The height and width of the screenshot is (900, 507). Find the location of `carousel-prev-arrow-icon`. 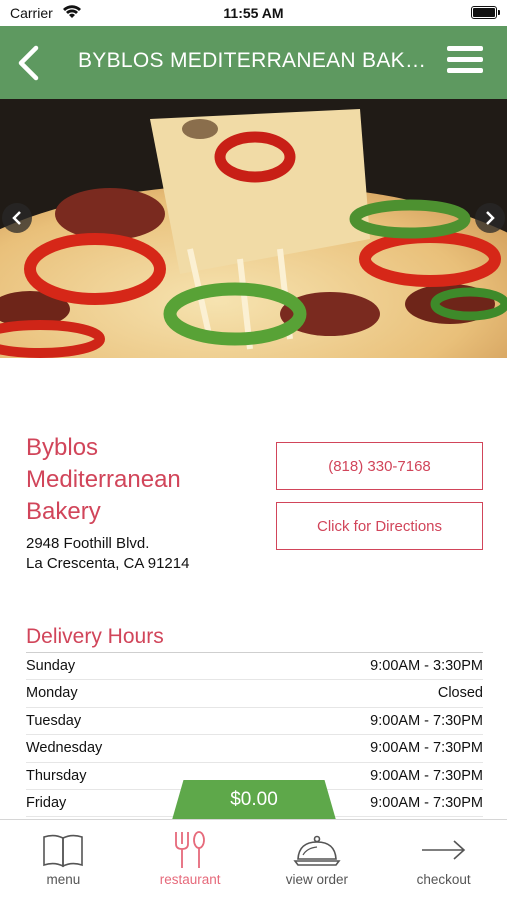

carousel-prev-arrow-icon is located at coordinates (17, 218).